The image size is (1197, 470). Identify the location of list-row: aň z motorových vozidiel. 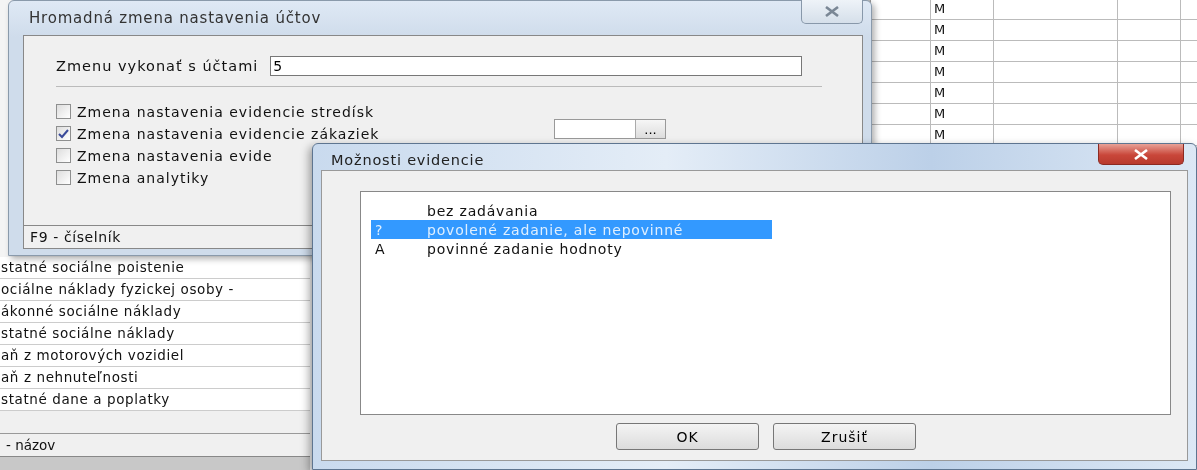
(155, 356).